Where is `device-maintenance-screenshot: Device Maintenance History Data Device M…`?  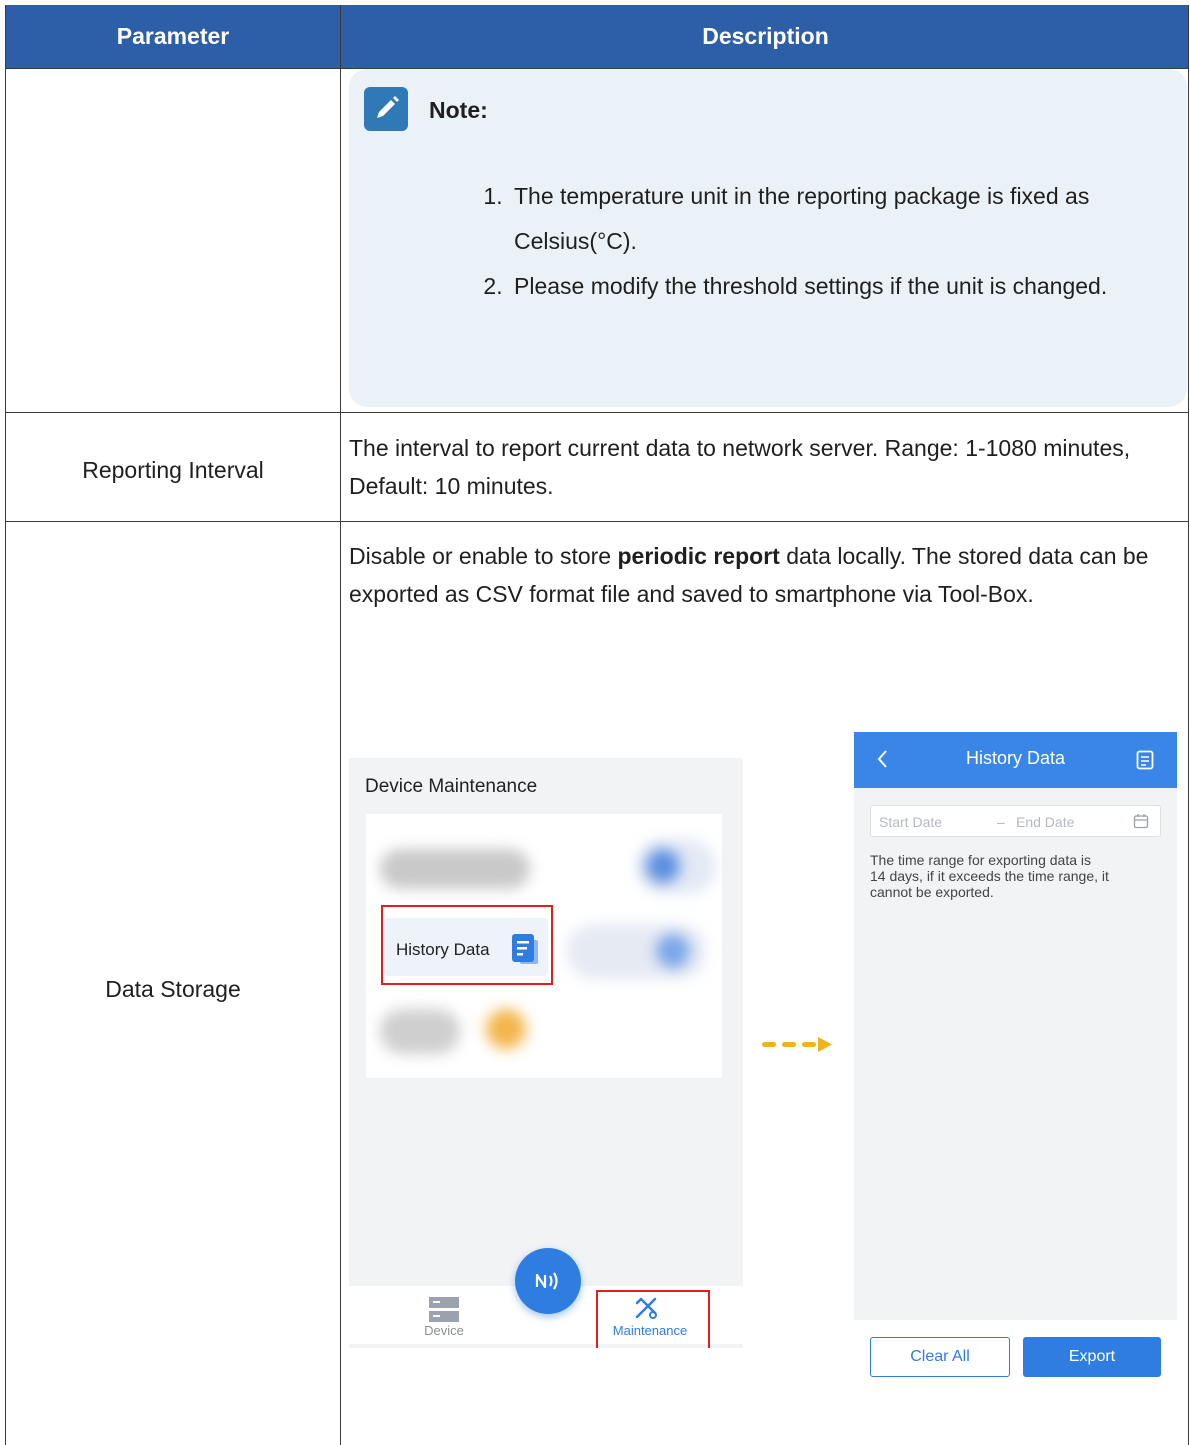
device-maintenance-screenshot: Device Maintenance History Data Device M… is located at coordinates (546, 1053).